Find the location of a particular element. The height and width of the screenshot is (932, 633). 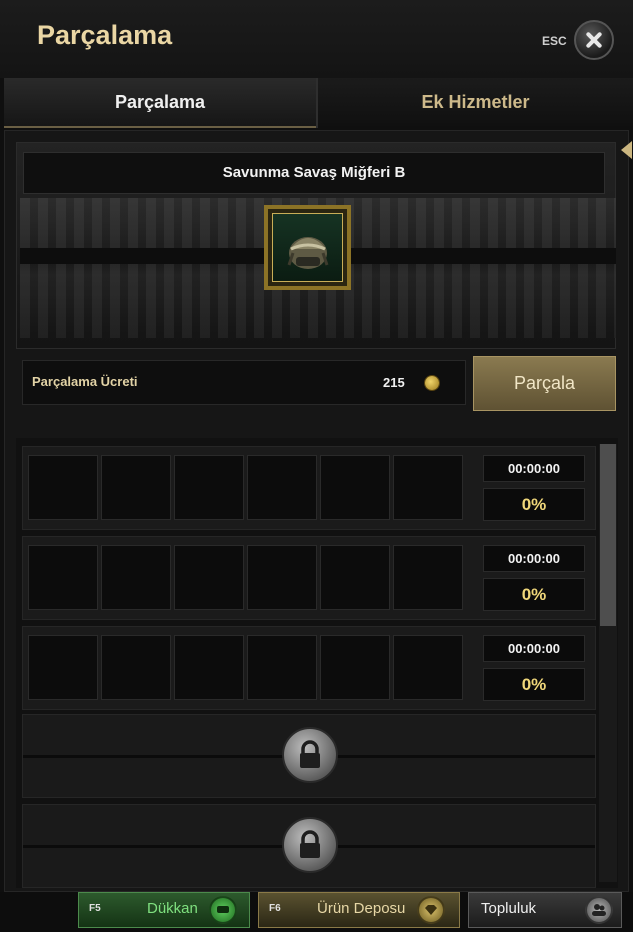

esc-label: ESC is located at coordinates (554, 41).